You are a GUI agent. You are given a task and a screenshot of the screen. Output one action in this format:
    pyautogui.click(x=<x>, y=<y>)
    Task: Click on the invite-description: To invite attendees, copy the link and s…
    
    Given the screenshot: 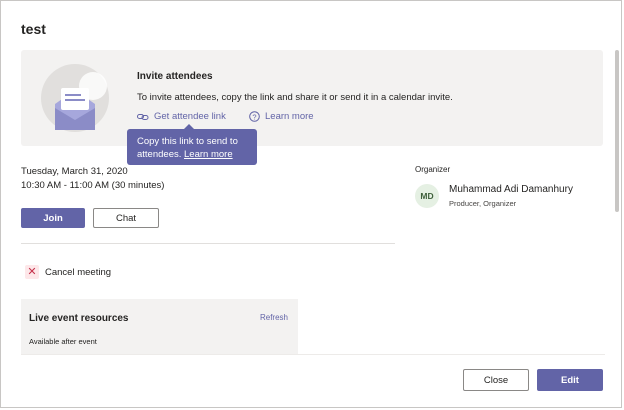 What is the action you would take?
    pyautogui.click(x=295, y=97)
    